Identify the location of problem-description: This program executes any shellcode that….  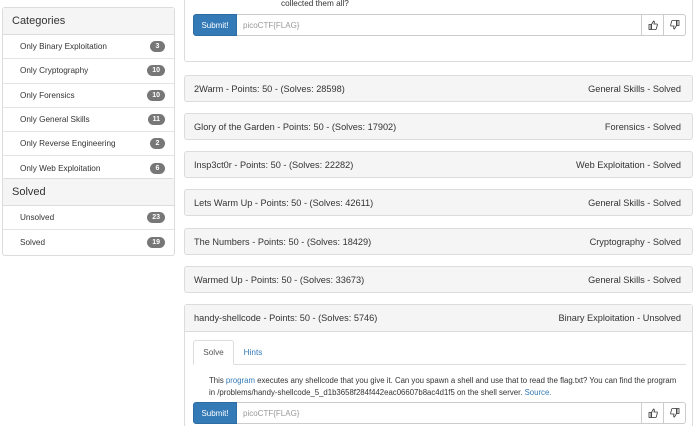
(444, 387).